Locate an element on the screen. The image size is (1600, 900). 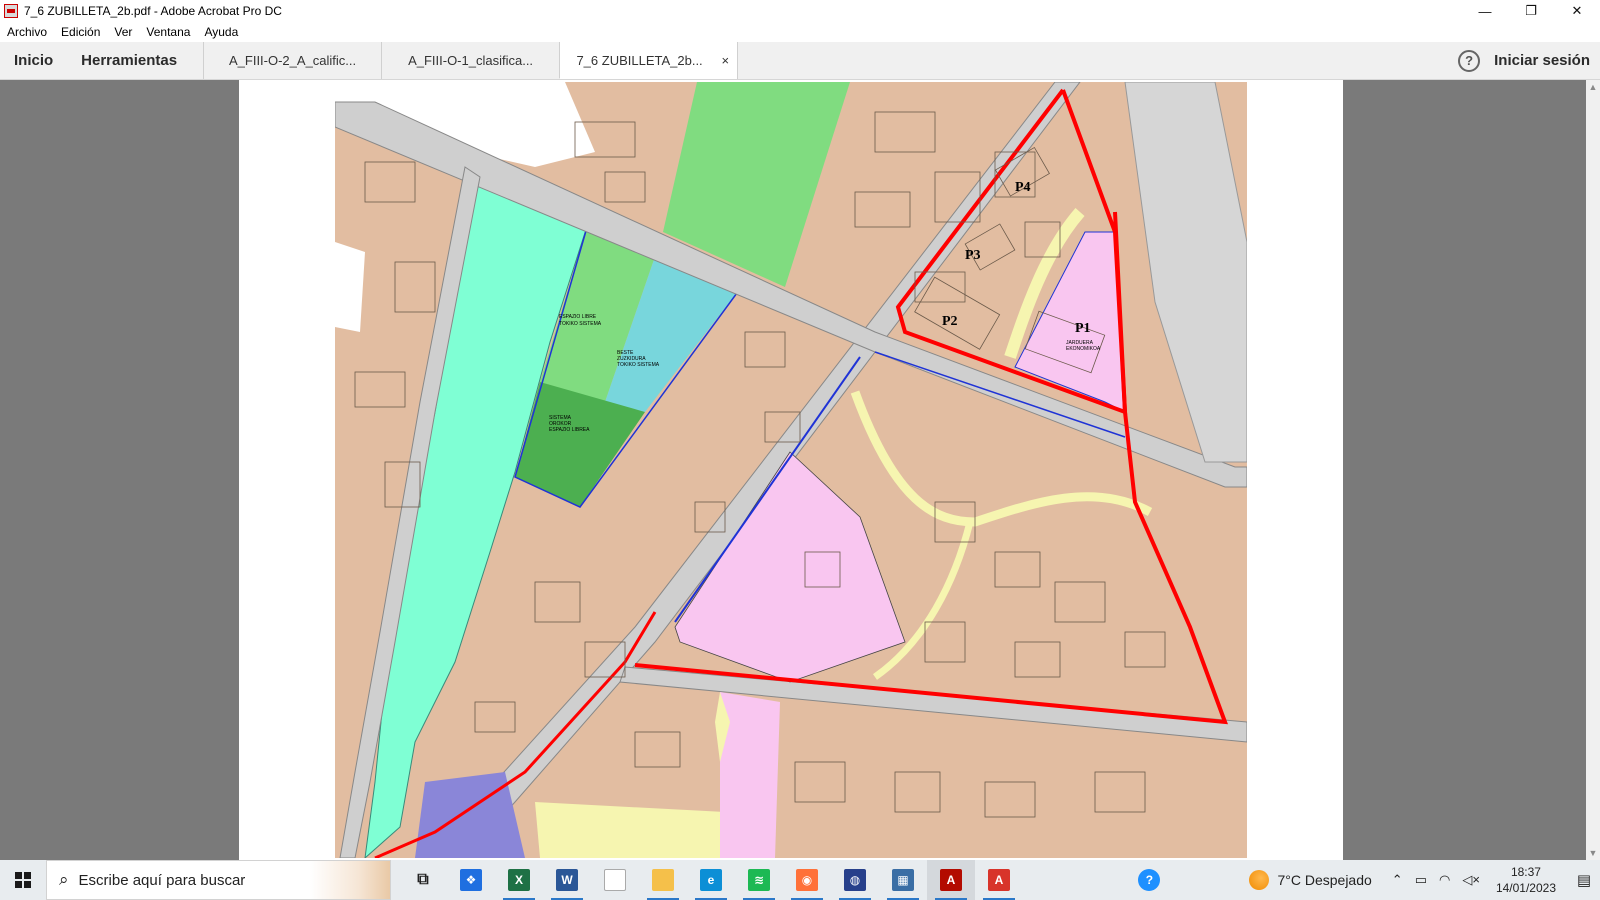
windows-logo-icon is located at coordinates (23, 880).